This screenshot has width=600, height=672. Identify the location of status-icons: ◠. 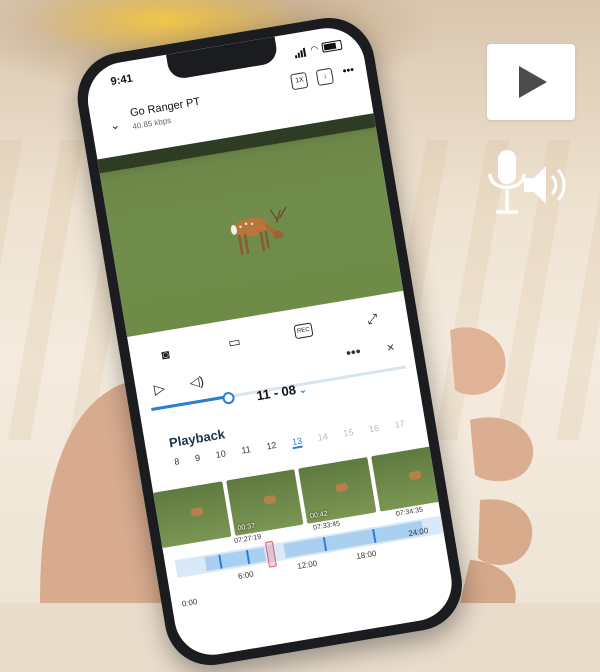
(318, 49).